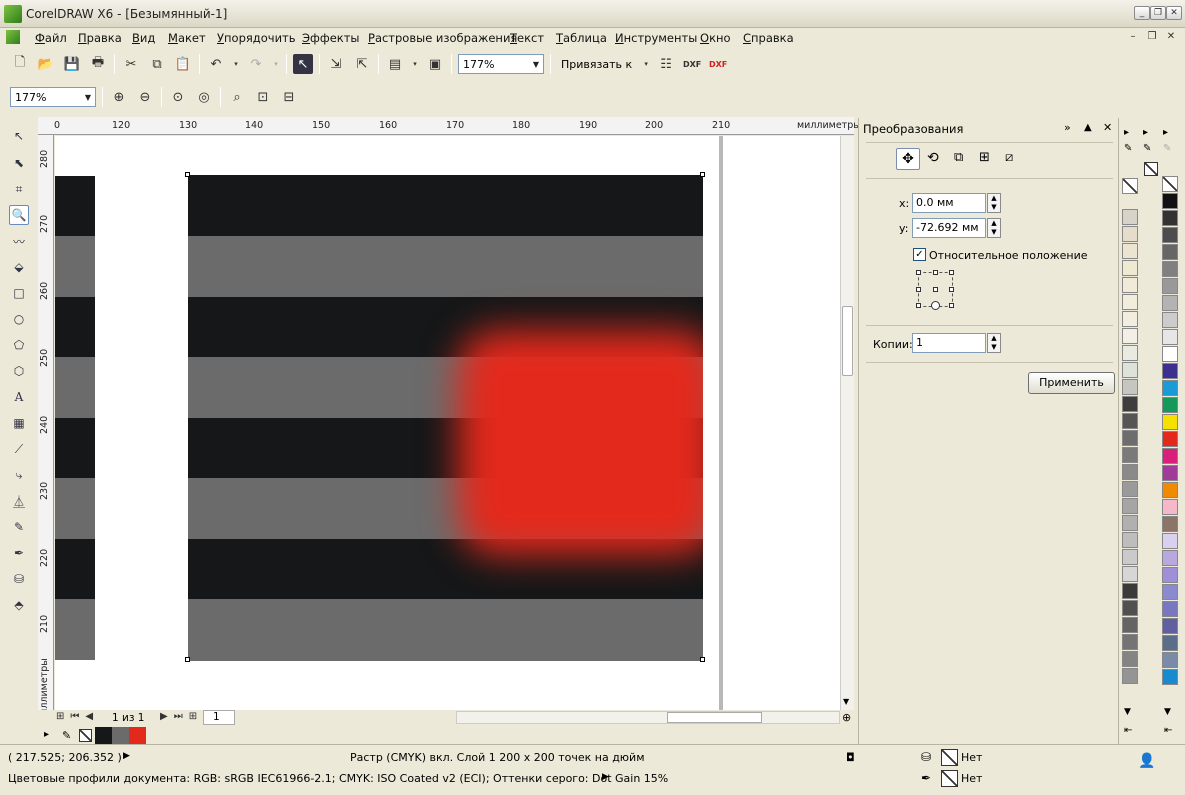 The height and width of the screenshot is (795, 1185). Describe the element at coordinates (19, 267) in the screenshot. I see `smart-fill-tool-icon: ⬙` at that location.